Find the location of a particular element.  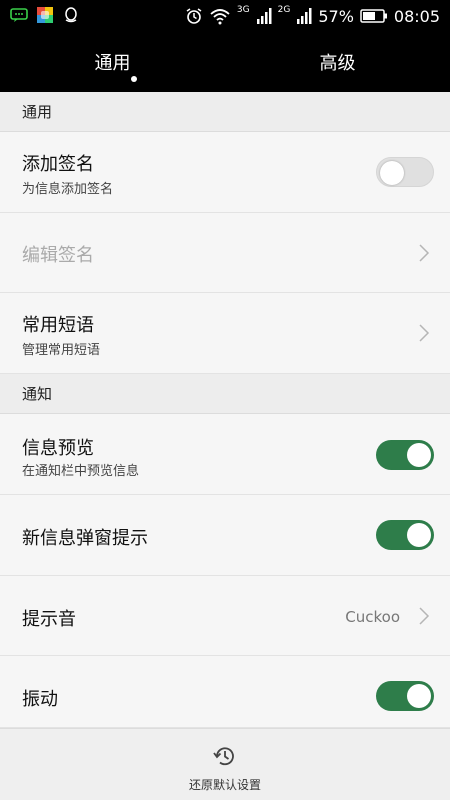

status-bar: 3G 2G 57% 08:05 is located at coordinates (225, 16).